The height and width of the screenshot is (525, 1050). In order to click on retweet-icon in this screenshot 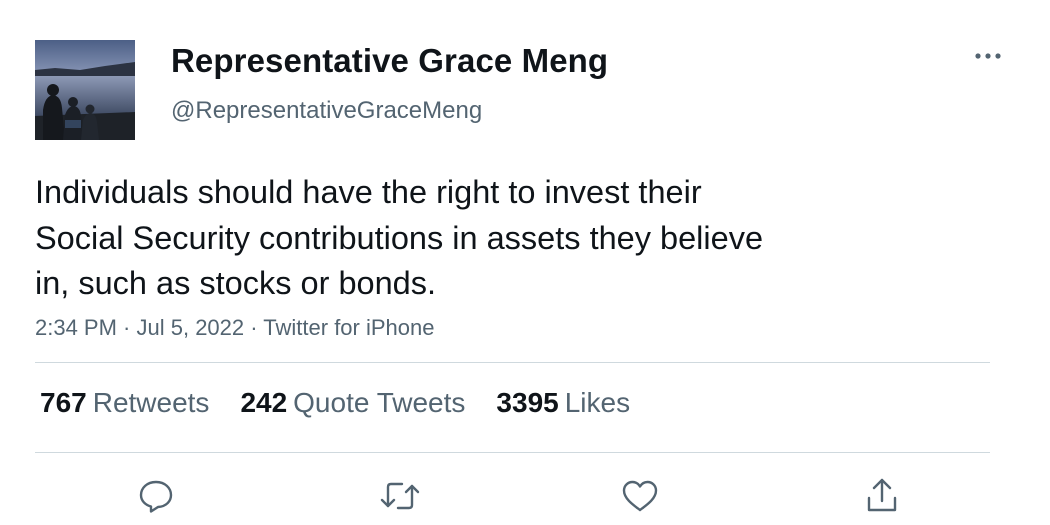, I will do `click(400, 496)`.